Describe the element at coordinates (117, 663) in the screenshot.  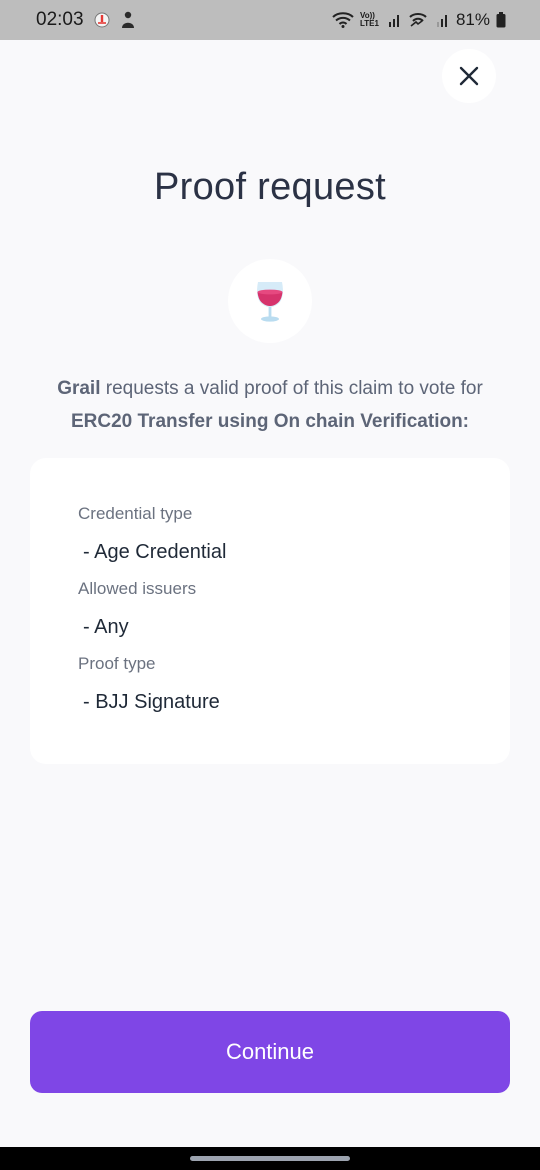
I see `proof-type-label: Proof type` at that location.